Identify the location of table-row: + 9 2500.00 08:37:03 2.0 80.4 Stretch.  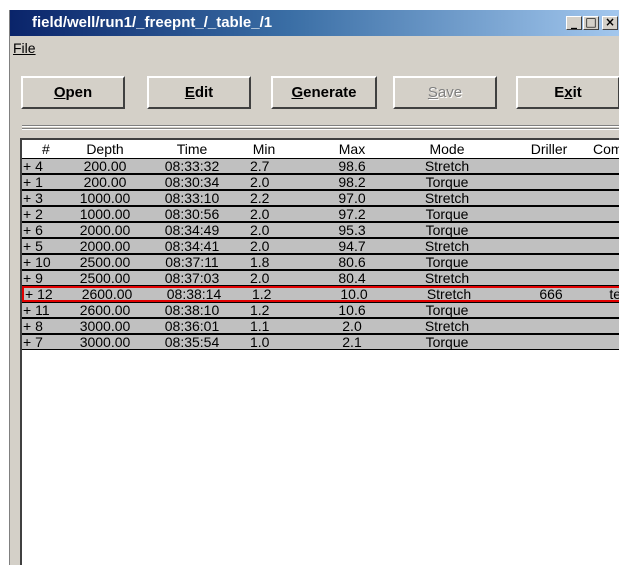
(320, 278).